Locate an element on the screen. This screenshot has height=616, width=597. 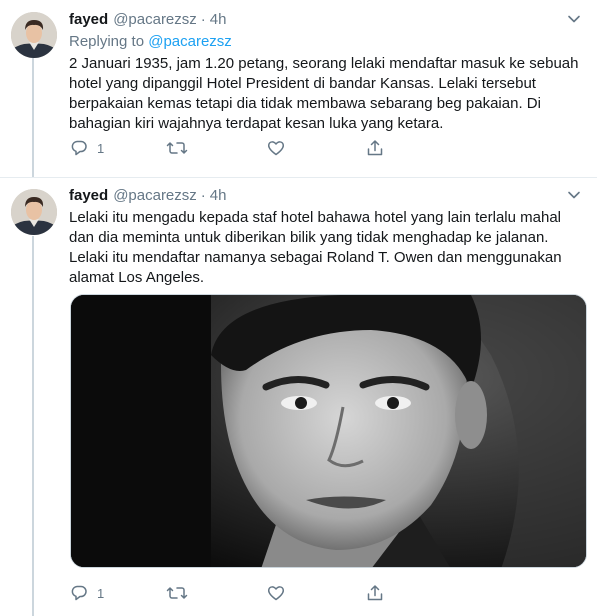
replying-to: Replying to @pacarezsz is located at coordinates (326, 42).